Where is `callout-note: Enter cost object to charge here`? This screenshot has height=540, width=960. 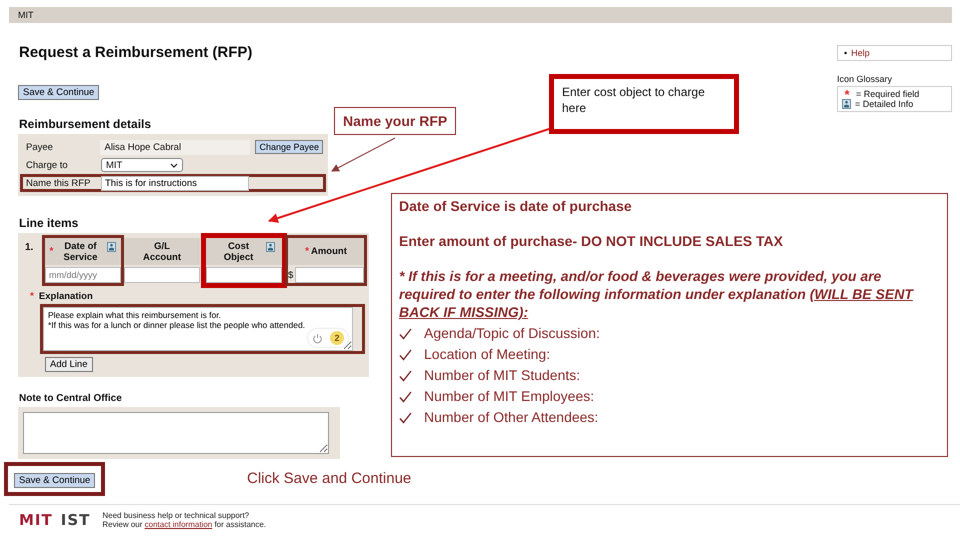
callout-note: Enter cost object to charge here is located at coordinates (644, 104).